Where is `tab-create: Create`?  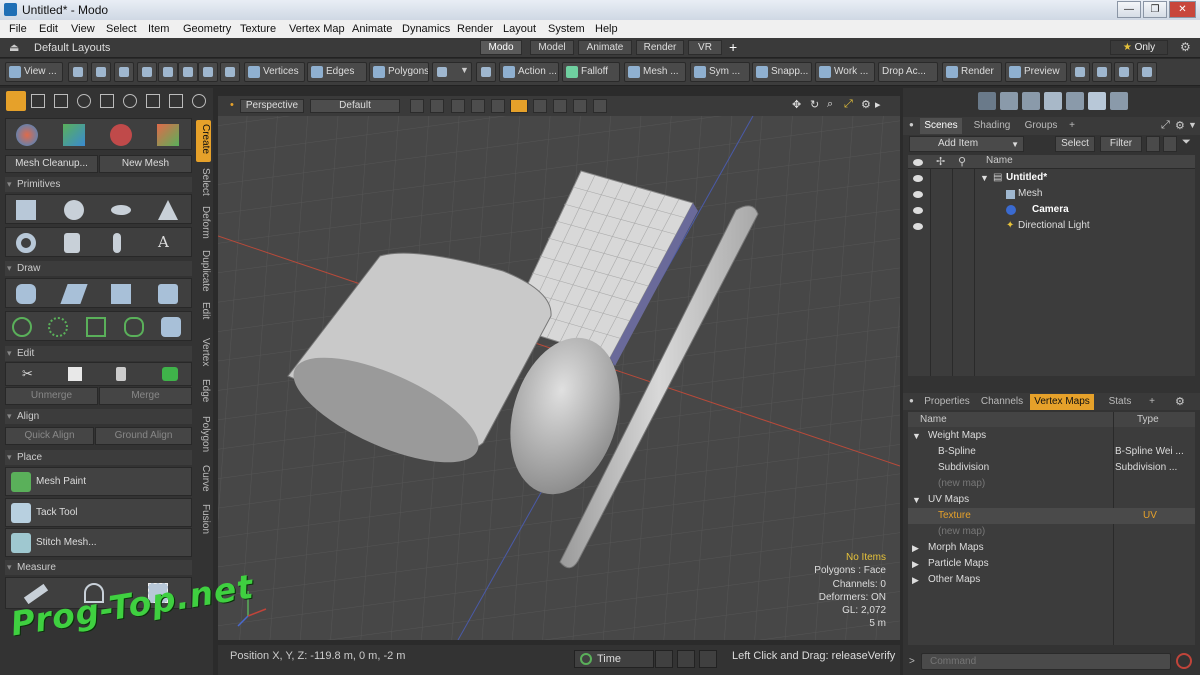 tab-create: Create is located at coordinates (204, 139).